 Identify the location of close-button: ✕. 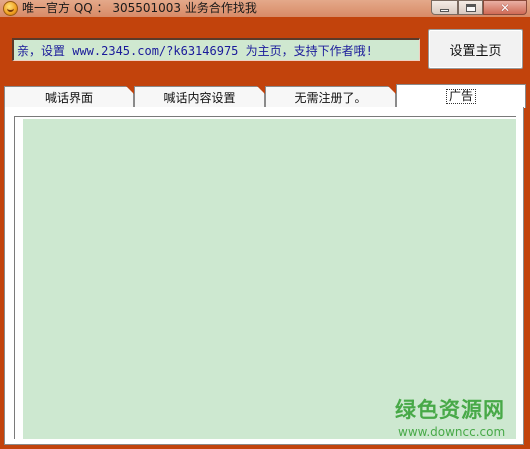
(505, 7).